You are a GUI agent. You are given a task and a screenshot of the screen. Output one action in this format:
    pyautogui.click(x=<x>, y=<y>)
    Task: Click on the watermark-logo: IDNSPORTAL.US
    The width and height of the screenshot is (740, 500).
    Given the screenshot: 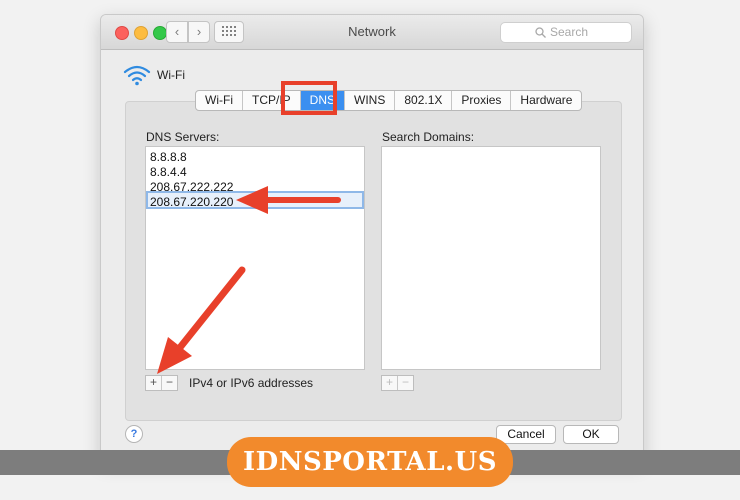 What is the action you would take?
    pyautogui.click(x=370, y=462)
    